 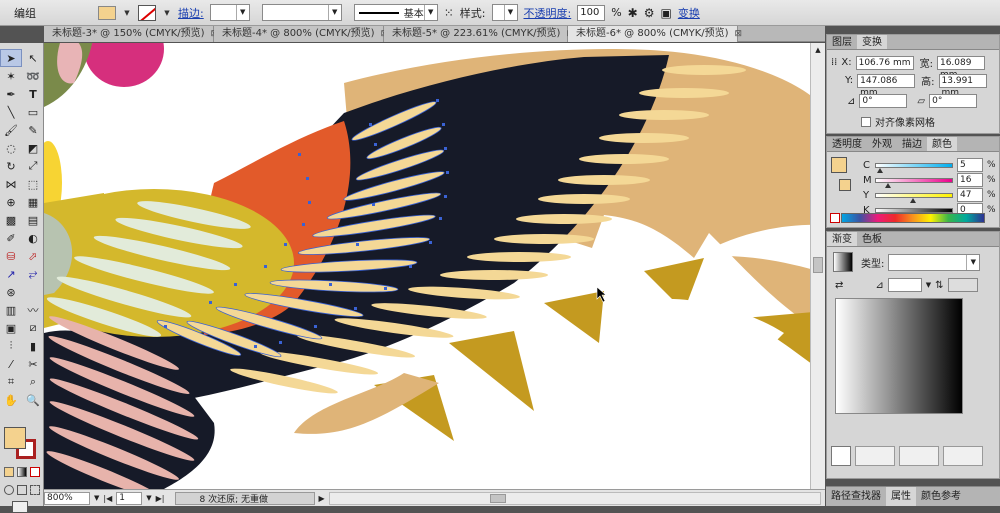 I want to click on measure-tool-icon: ⌕, so click(x=33, y=382).